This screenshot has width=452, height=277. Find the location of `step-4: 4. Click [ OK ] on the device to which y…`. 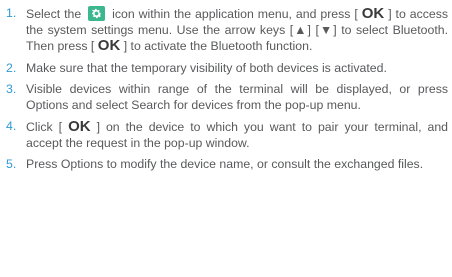

step-4: 4. Click [ OK ] on the device to which y… is located at coordinates (227, 135).